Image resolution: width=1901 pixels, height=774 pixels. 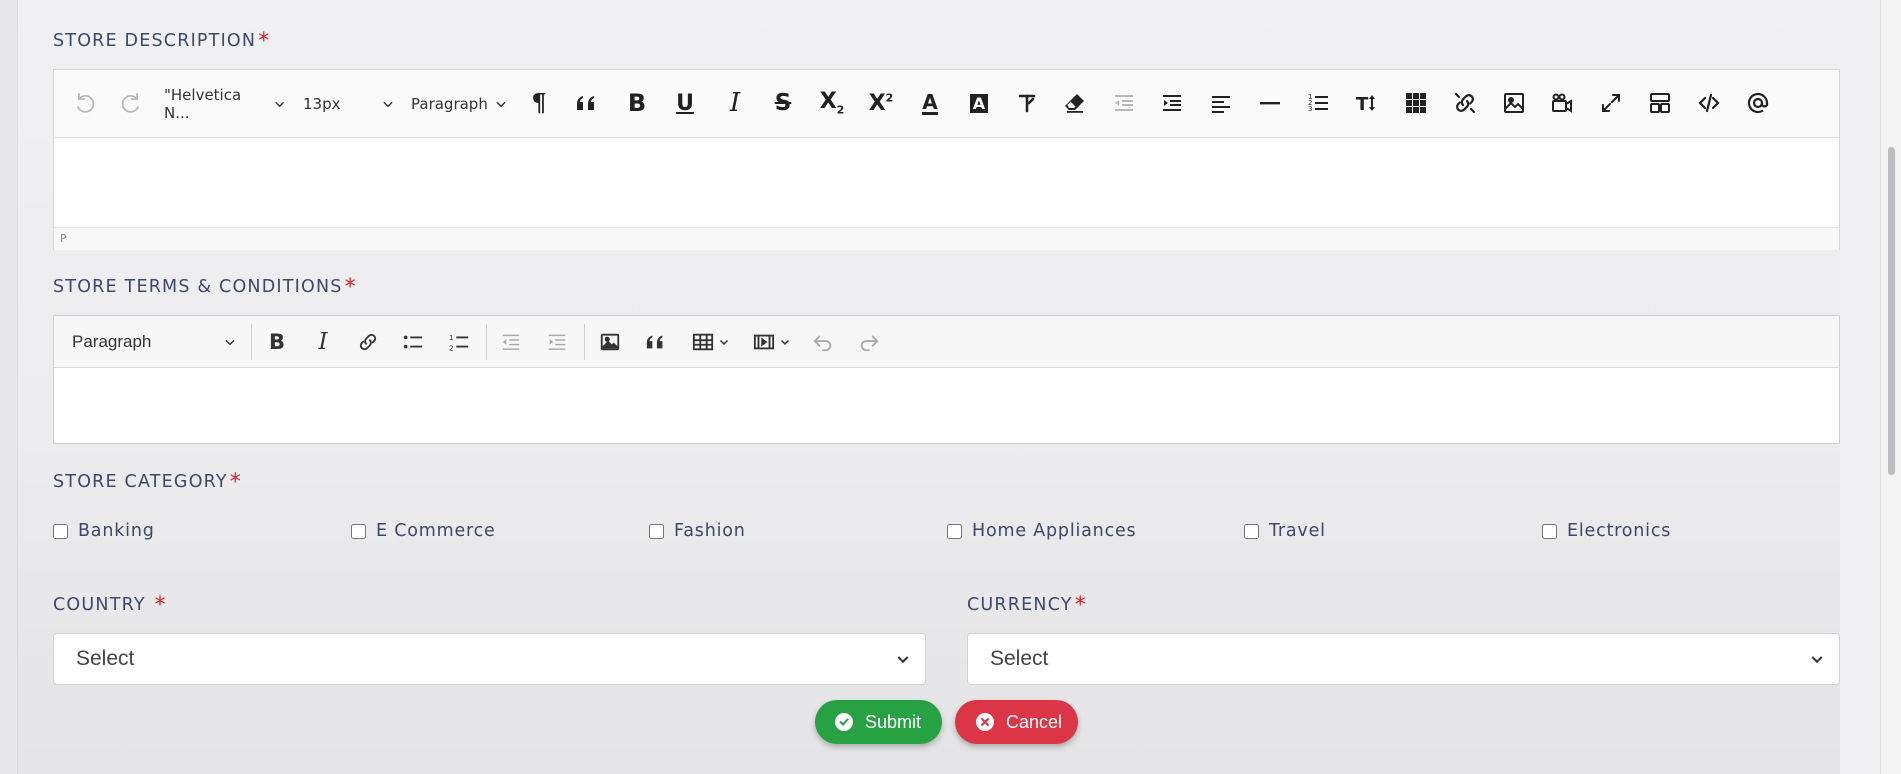 What do you see at coordinates (1549, 531) in the screenshot?
I see `category-checkbox-electronics` at bounding box center [1549, 531].